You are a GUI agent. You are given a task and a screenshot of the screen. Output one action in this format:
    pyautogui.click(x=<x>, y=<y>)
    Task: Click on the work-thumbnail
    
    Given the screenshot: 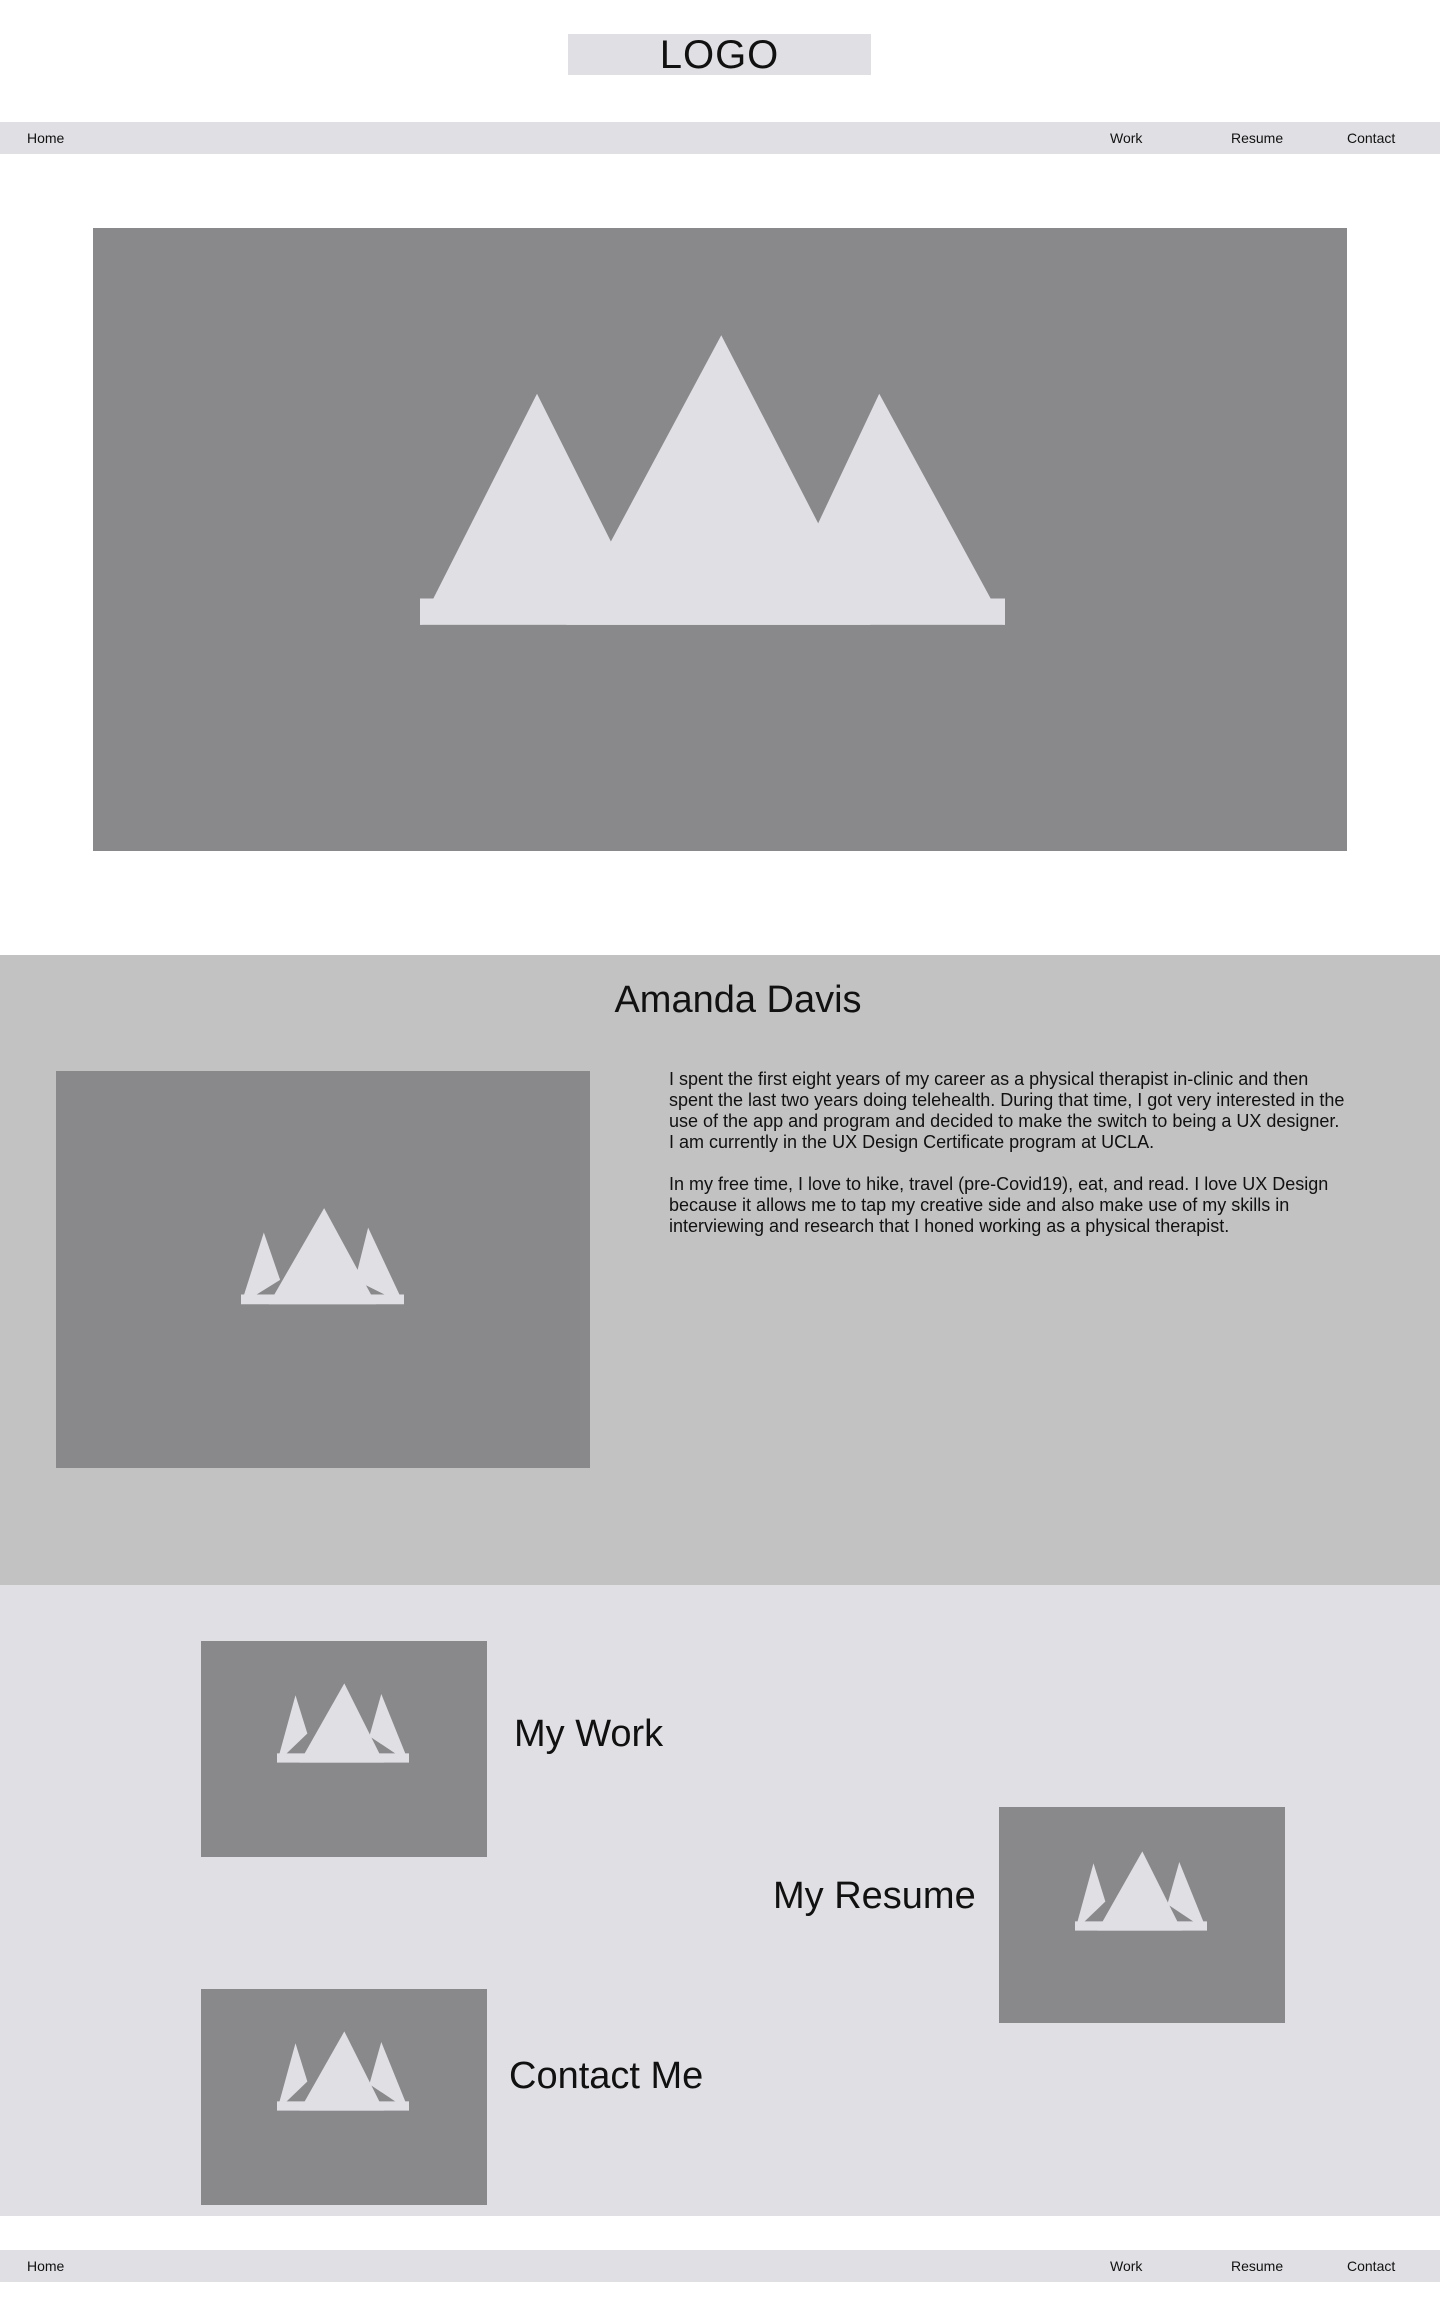 What is the action you would take?
    pyautogui.click(x=344, y=1749)
    